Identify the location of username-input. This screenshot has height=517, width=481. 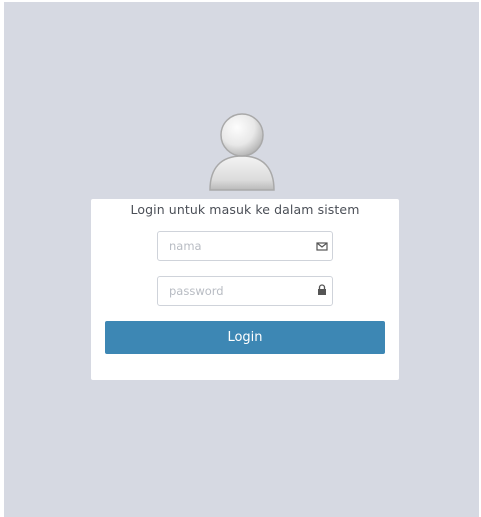
(245, 246).